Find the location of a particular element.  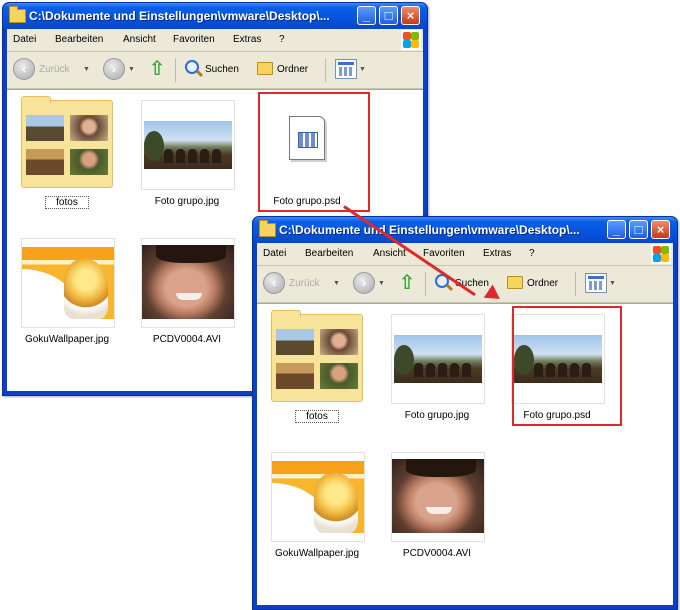

tree is located at coordinates (154, 146).